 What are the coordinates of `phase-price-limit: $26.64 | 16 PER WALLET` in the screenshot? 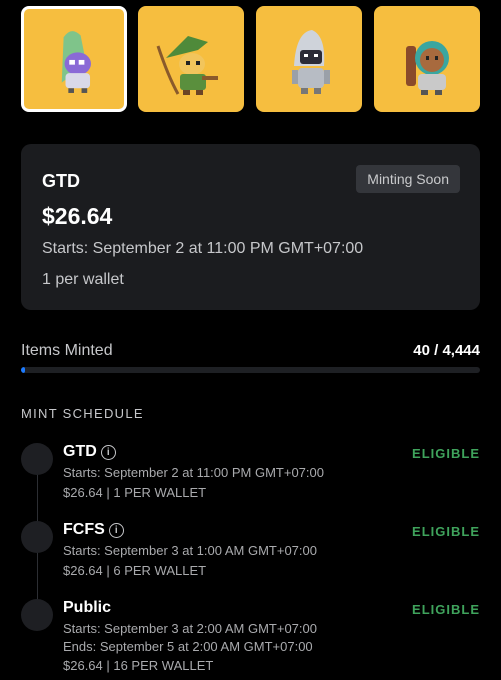 It's located at (138, 665).